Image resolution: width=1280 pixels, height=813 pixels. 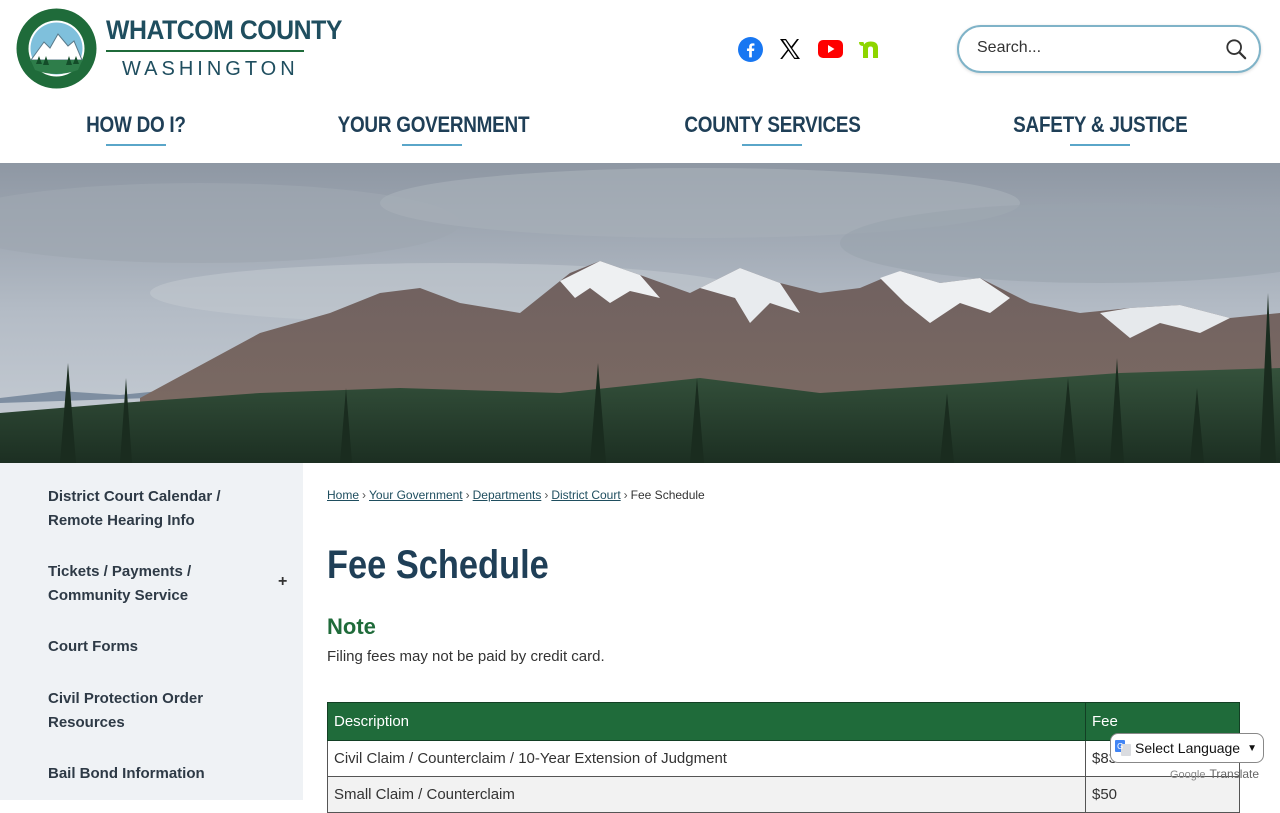 I want to click on youtube-icon, so click(x=830, y=49).